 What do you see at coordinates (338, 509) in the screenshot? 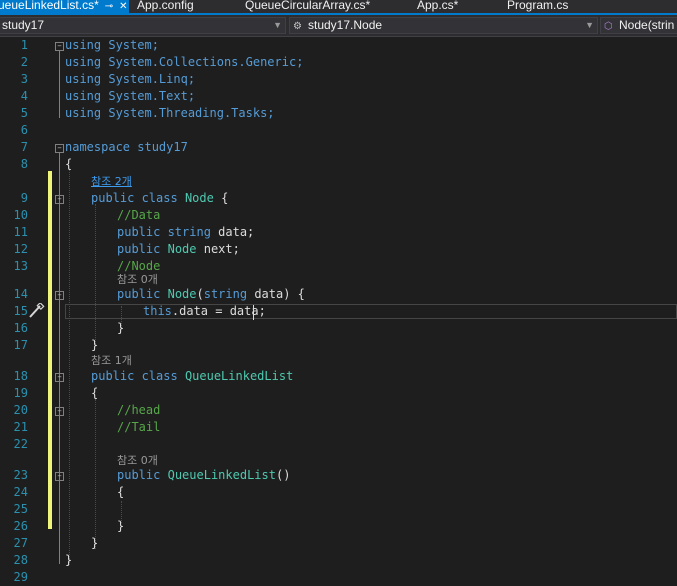
I see `code-line: 25` at bounding box center [338, 509].